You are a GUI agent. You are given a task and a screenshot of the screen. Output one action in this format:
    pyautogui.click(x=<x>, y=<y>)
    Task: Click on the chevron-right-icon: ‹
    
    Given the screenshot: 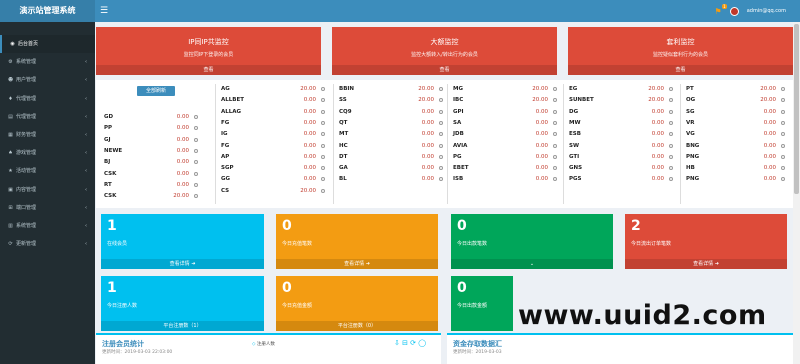 What is the action you would take?
    pyautogui.click(x=86, y=244)
    